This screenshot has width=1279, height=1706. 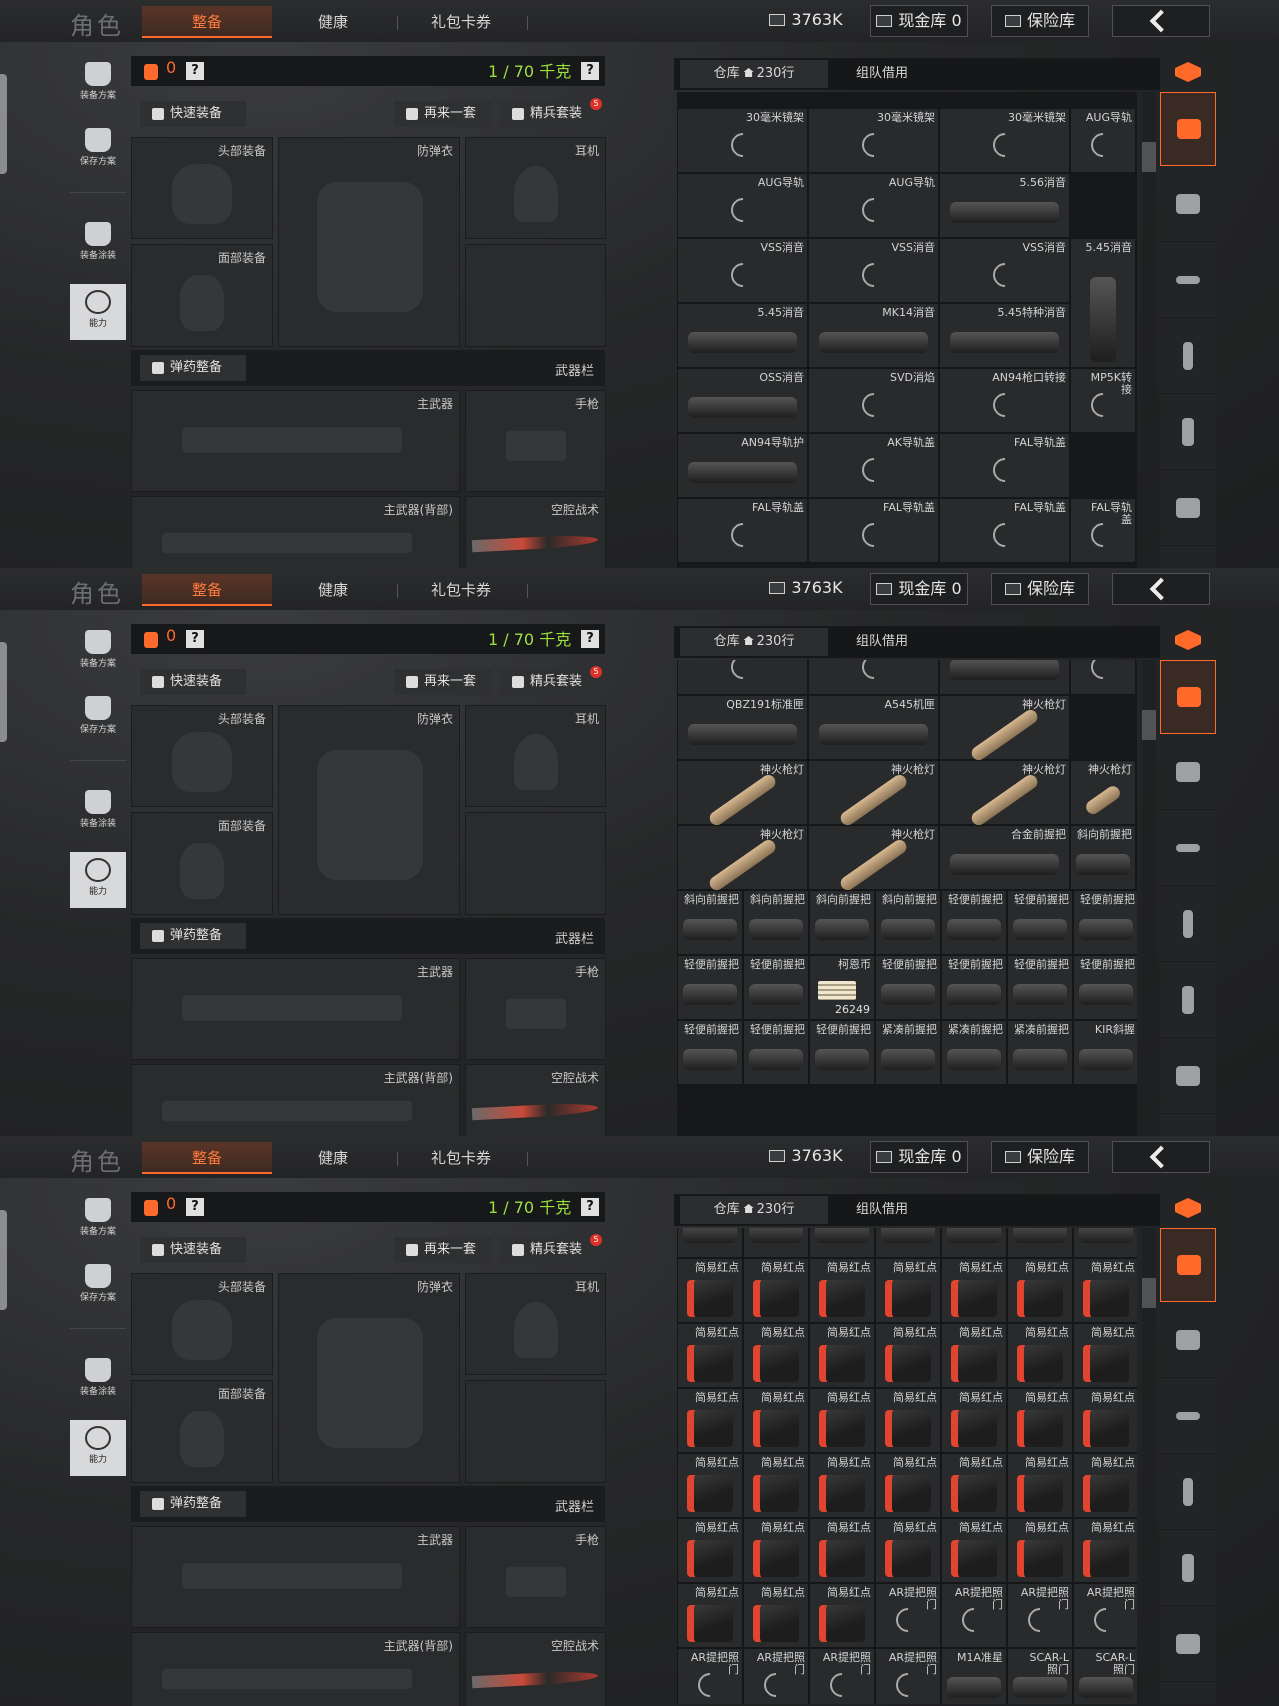 I want to click on inventory-cell: QBZ191标准匣, so click(x=742, y=727).